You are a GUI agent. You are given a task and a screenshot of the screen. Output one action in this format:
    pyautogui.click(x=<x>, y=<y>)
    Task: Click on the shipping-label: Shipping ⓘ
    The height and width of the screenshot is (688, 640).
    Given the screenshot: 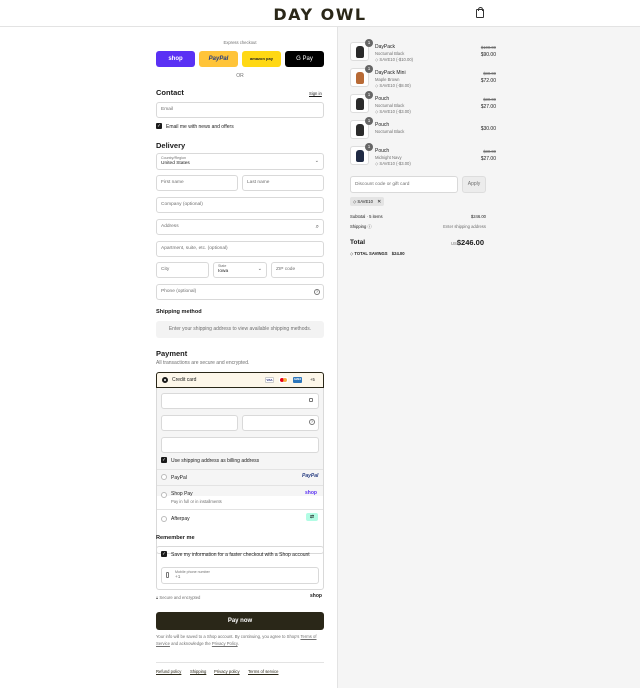 What is the action you would take?
    pyautogui.click(x=361, y=227)
    